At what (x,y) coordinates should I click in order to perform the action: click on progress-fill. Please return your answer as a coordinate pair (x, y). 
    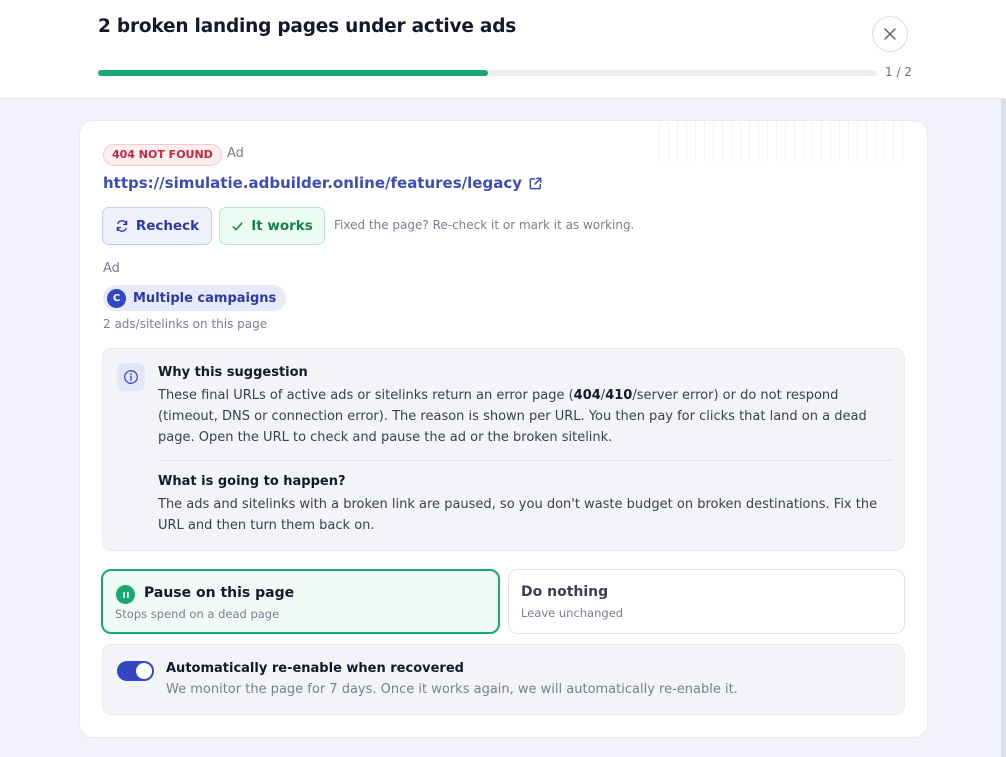
    Looking at the image, I should click on (293, 73).